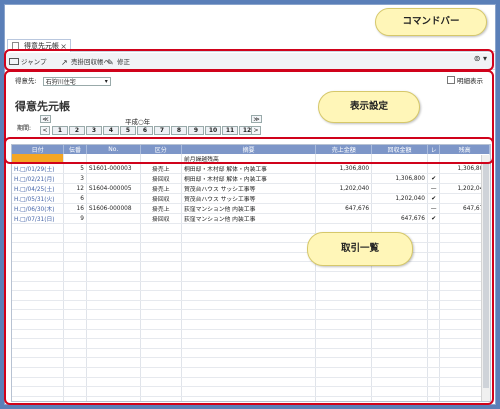 The height and width of the screenshot is (409, 500). Describe the element at coordinates (369, 107) in the screenshot. I see `display-settings-callout: 表示設定` at that location.